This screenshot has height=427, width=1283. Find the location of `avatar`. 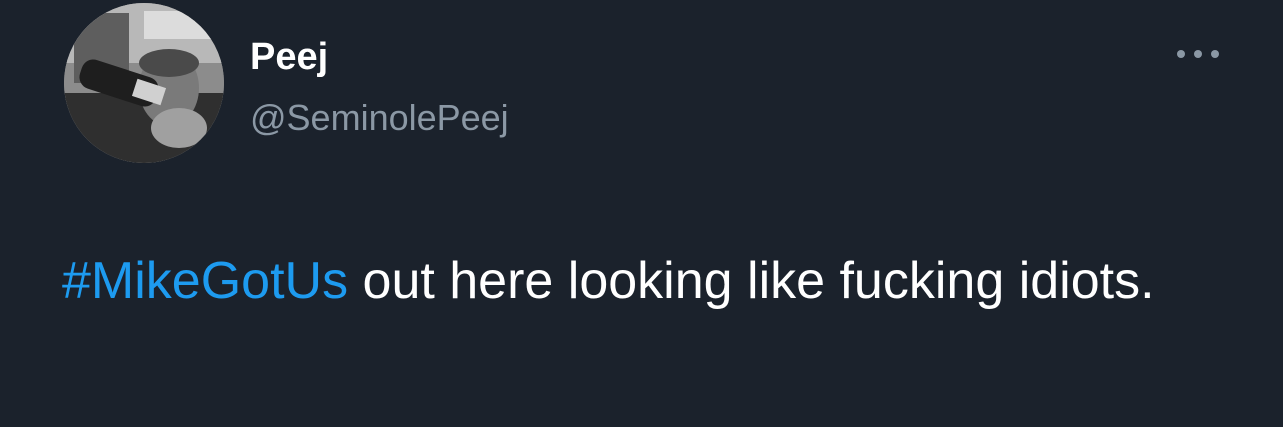

avatar is located at coordinates (144, 83).